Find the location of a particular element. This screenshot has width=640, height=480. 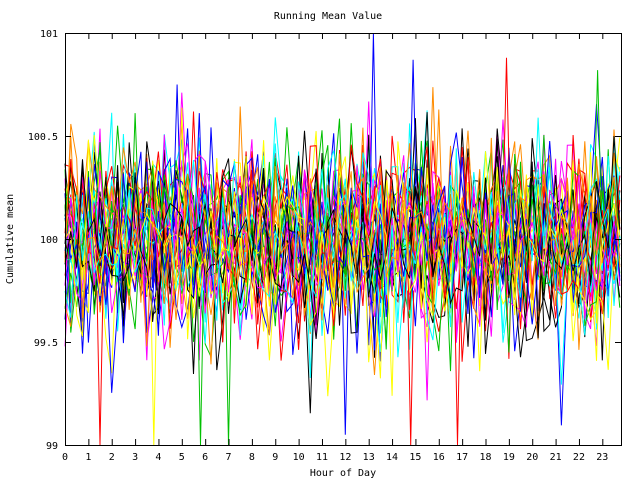

x-tick-label: 15 is located at coordinates (415, 457).